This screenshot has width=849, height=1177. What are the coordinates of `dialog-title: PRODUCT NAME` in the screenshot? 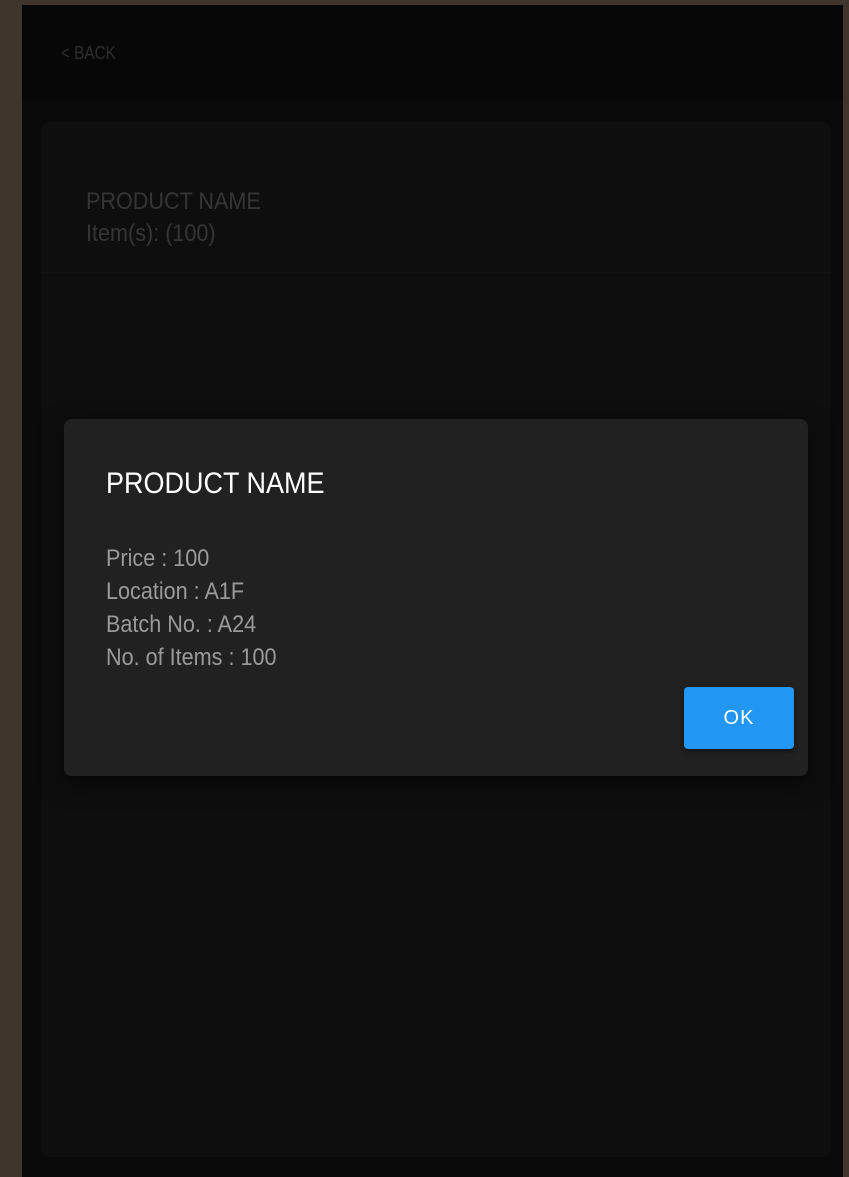 It's located at (215, 483).